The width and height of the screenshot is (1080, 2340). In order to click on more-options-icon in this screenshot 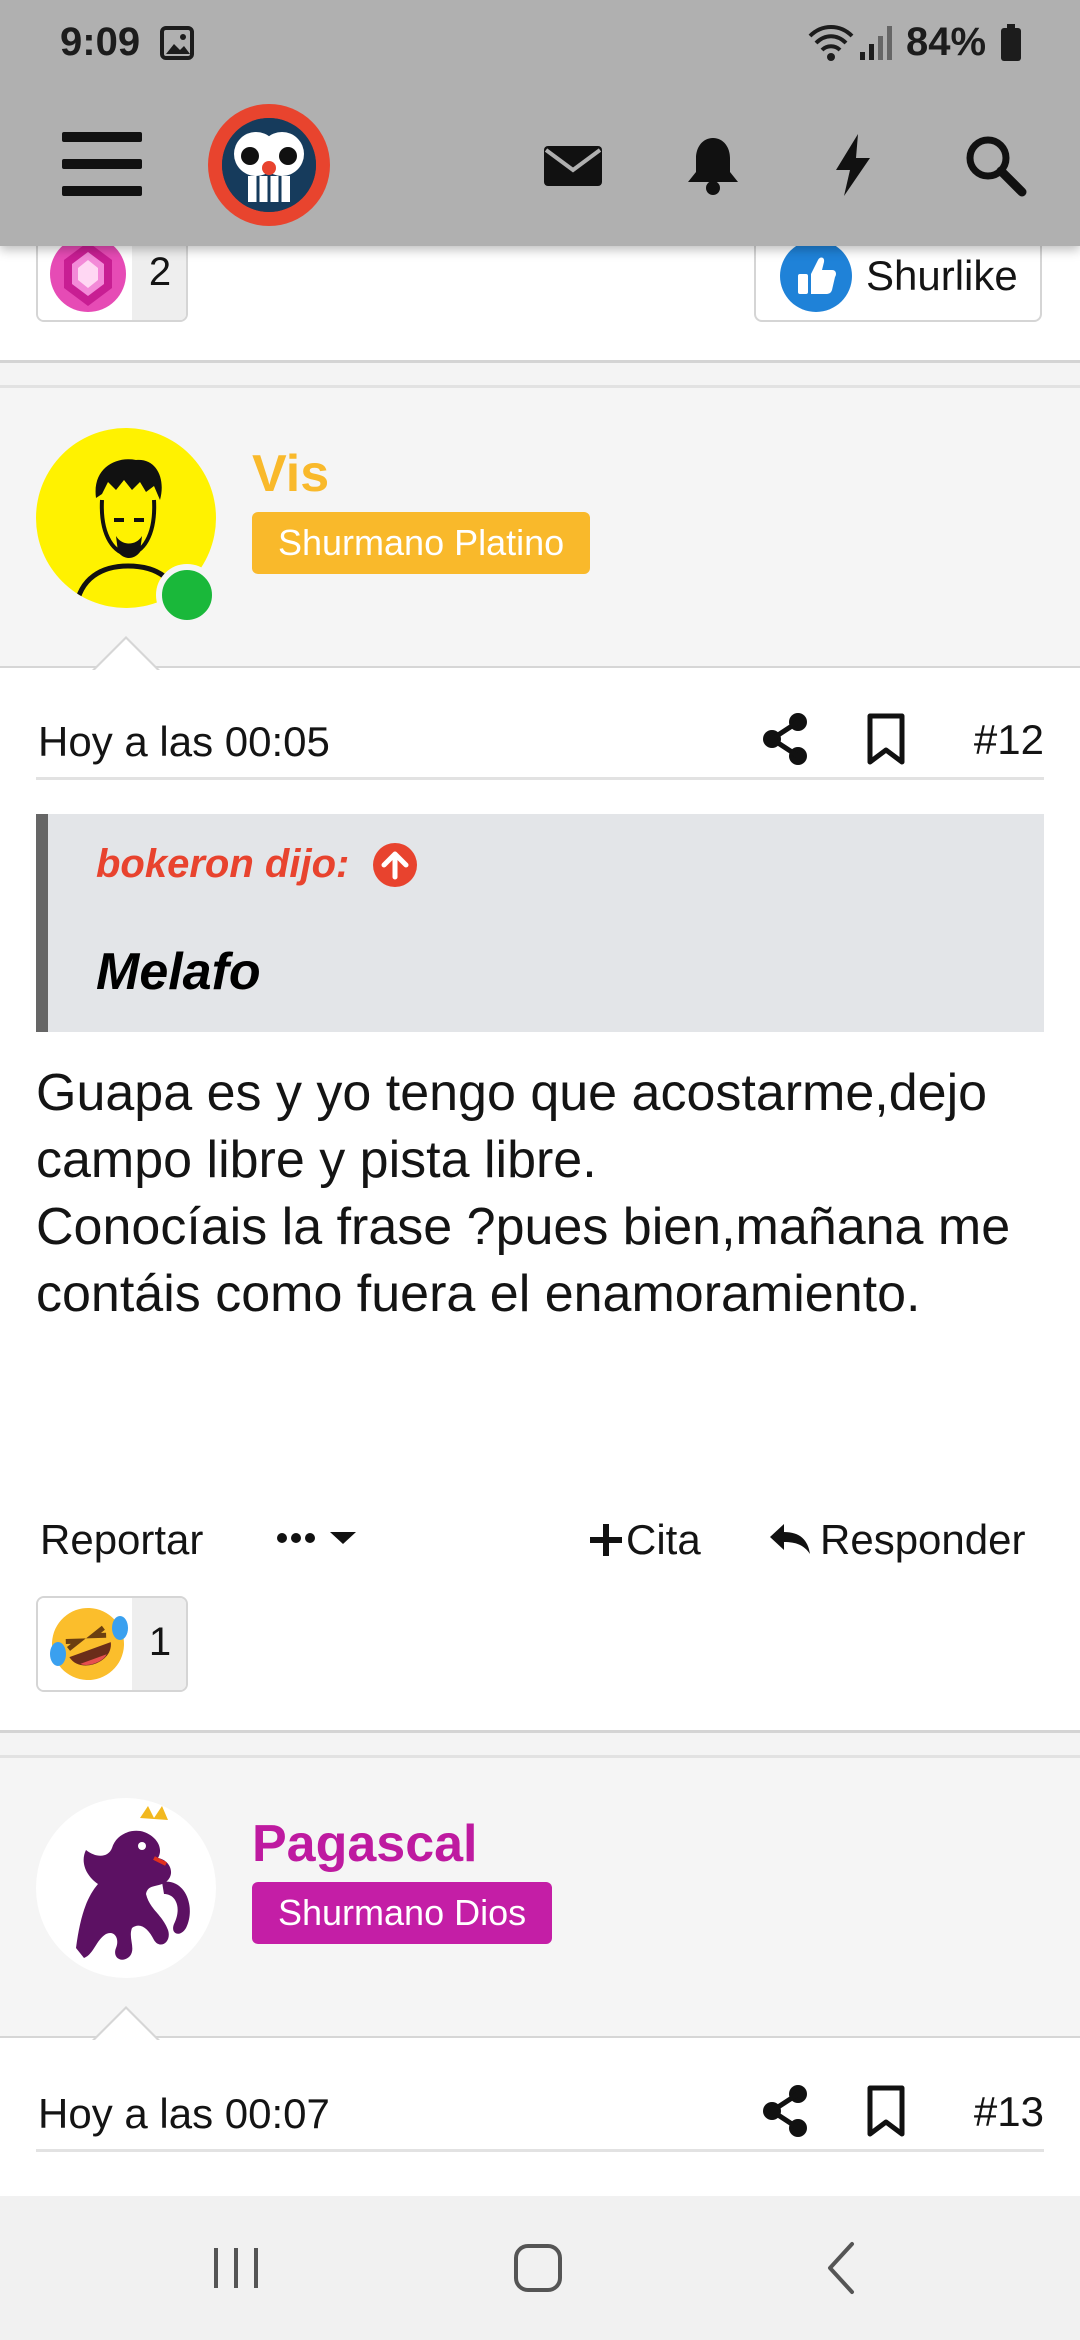, I will do `click(320, 1538)`.